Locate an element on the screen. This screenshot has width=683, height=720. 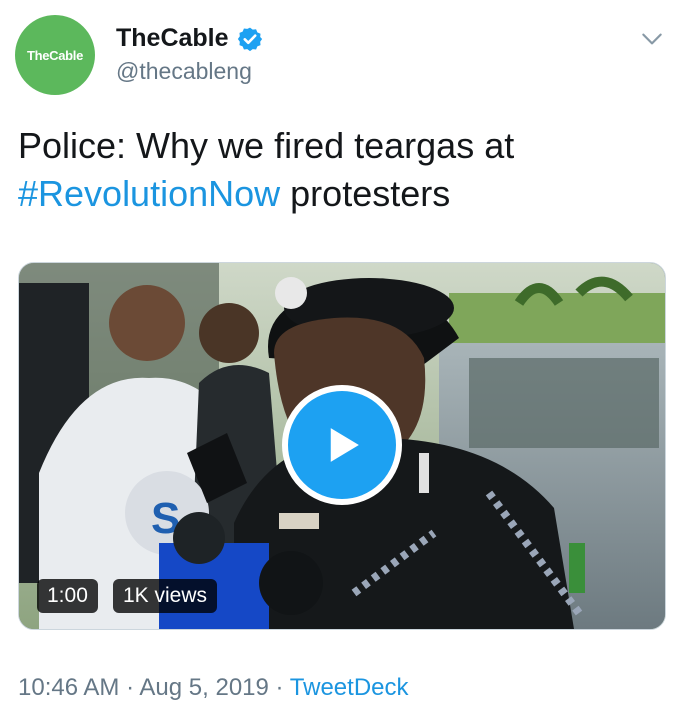
play-icon is located at coordinates (344, 445).